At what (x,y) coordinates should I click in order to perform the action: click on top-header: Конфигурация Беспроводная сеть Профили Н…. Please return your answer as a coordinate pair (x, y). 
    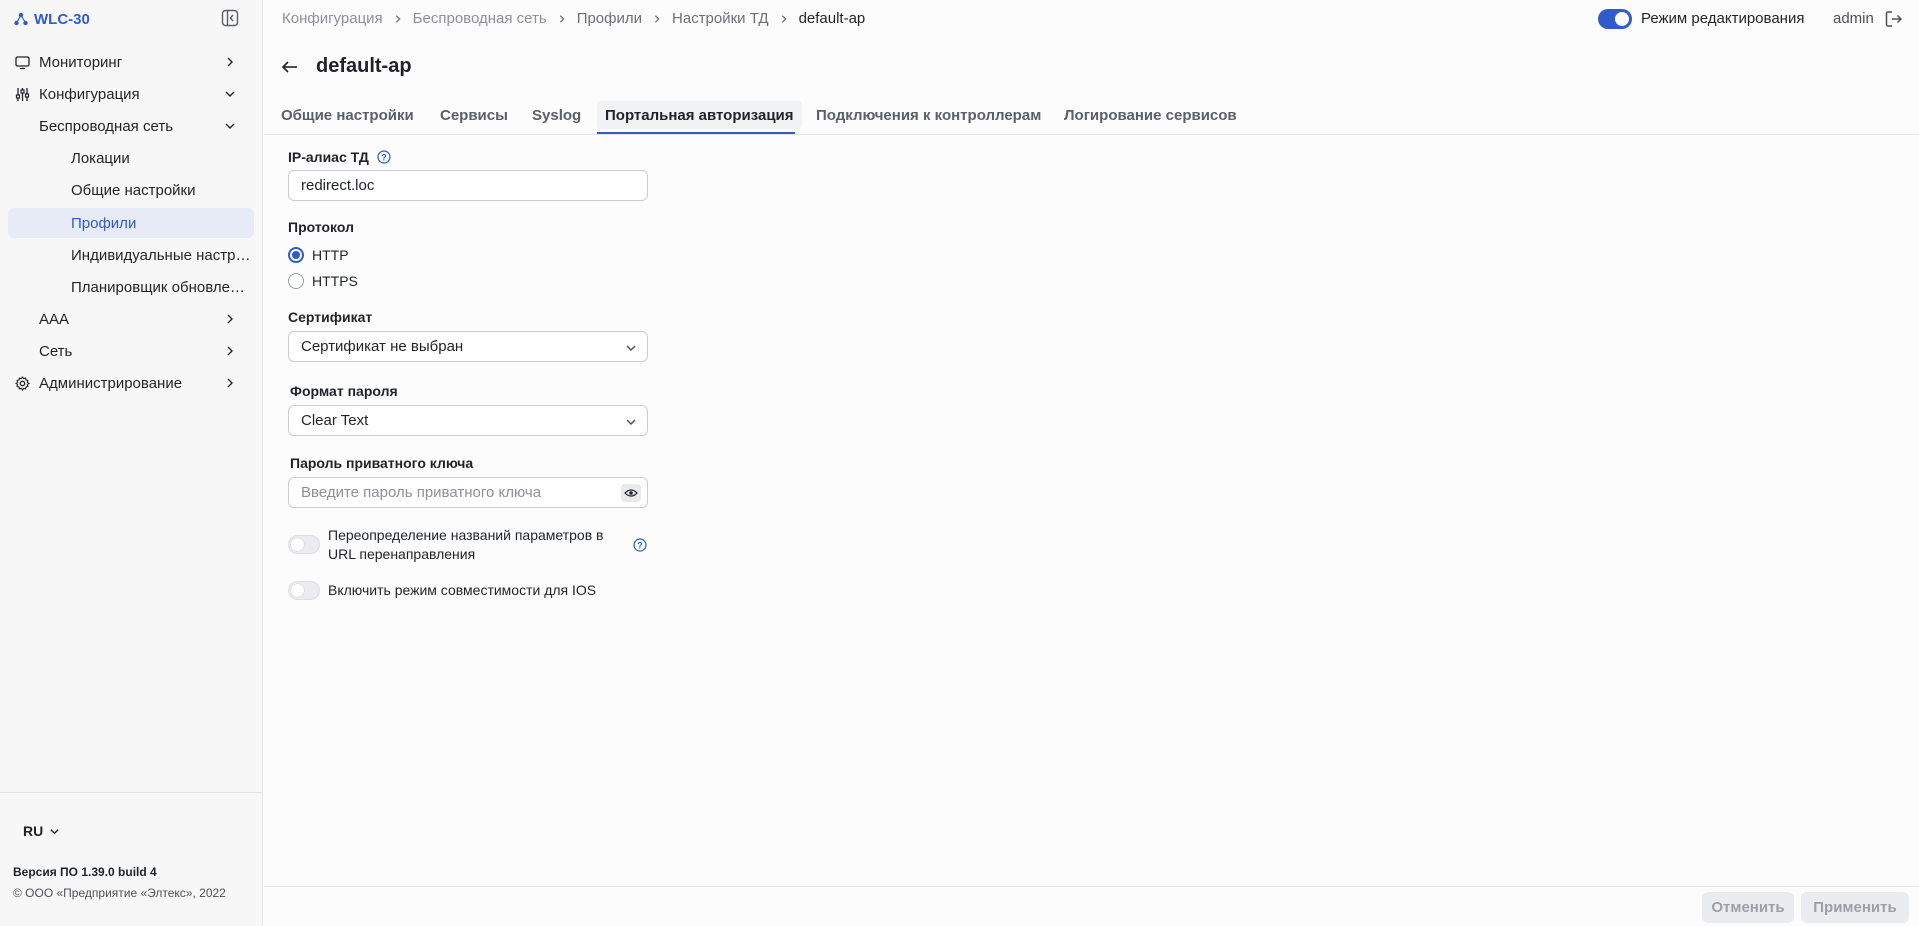
    Looking at the image, I should click on (1091, 19).